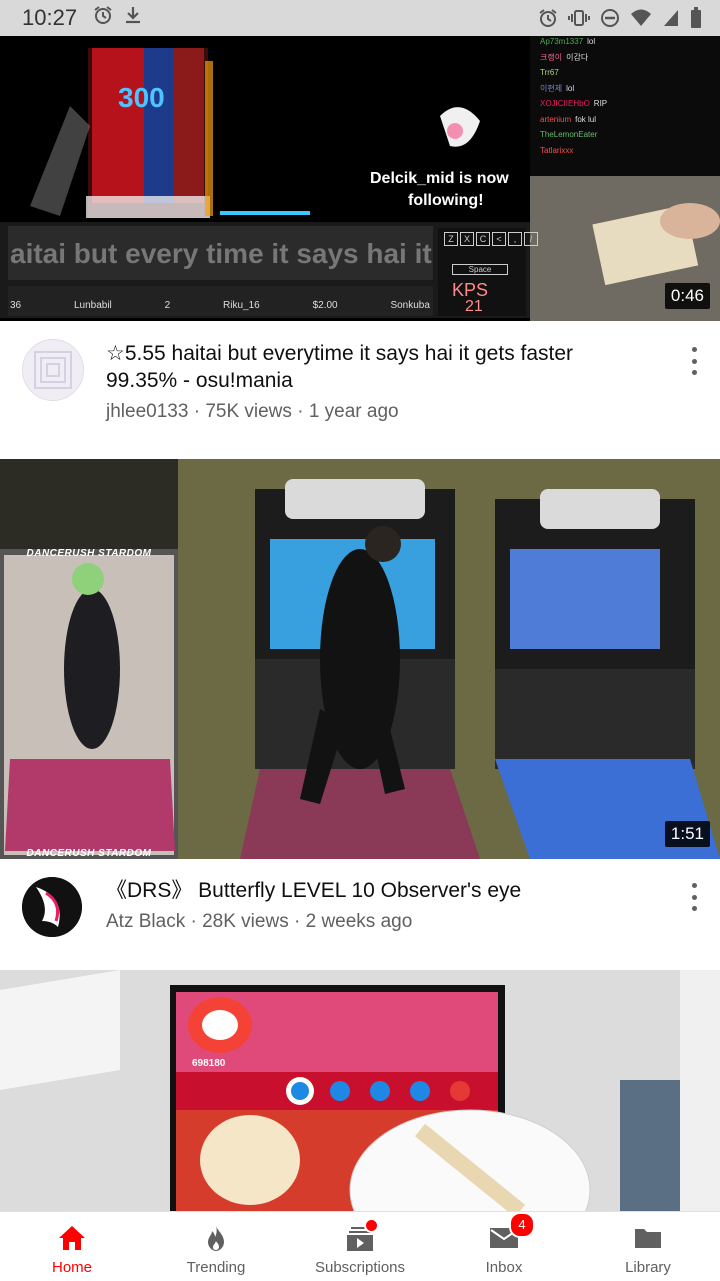 The height and width of the screenshot is (1281, 720). What do you see at coordinates (556, 119) in the screenshot?
I see `chat-user: artenium` at bounding box center [556, 119].